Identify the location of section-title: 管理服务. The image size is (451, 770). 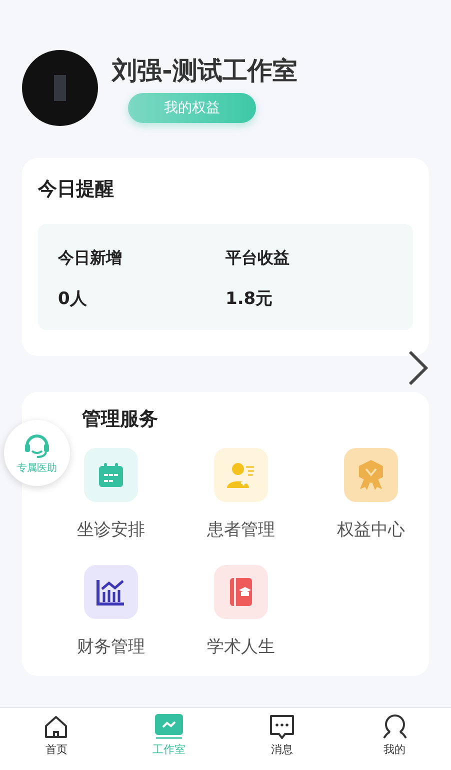
(120, 419).